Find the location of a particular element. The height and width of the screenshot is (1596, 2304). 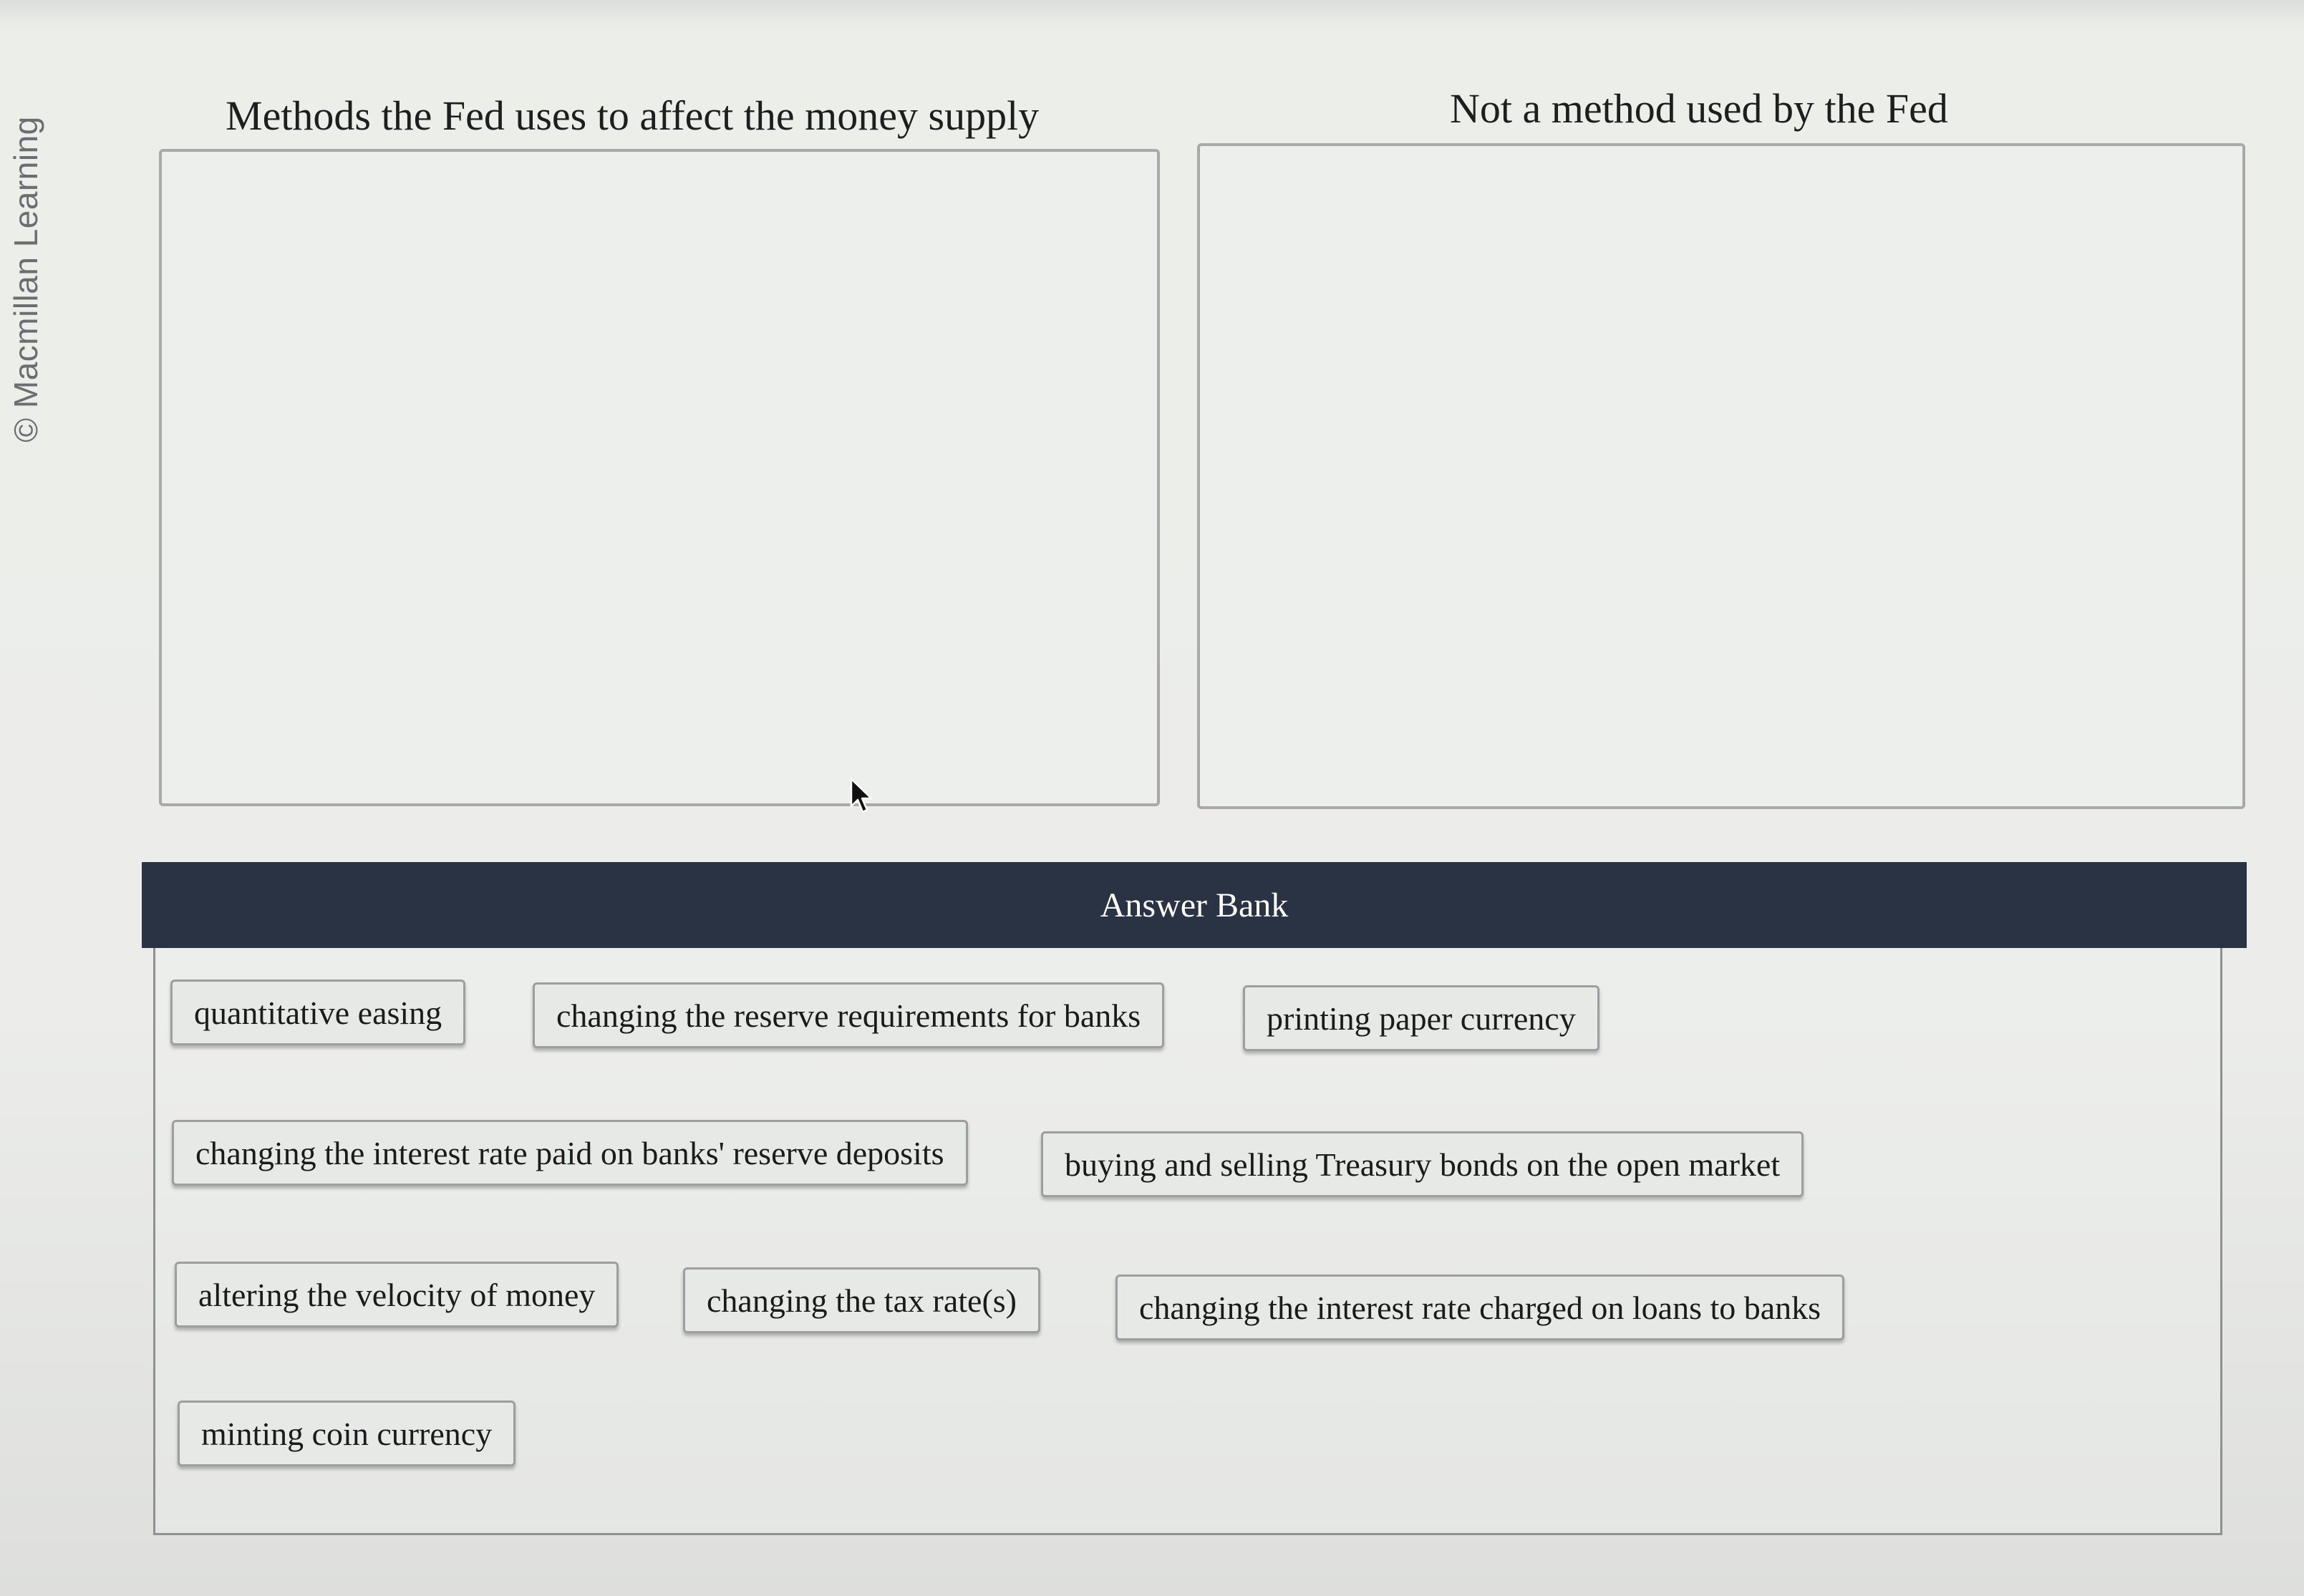

mouse-pointer-icon is located at coordinates (861, 796).